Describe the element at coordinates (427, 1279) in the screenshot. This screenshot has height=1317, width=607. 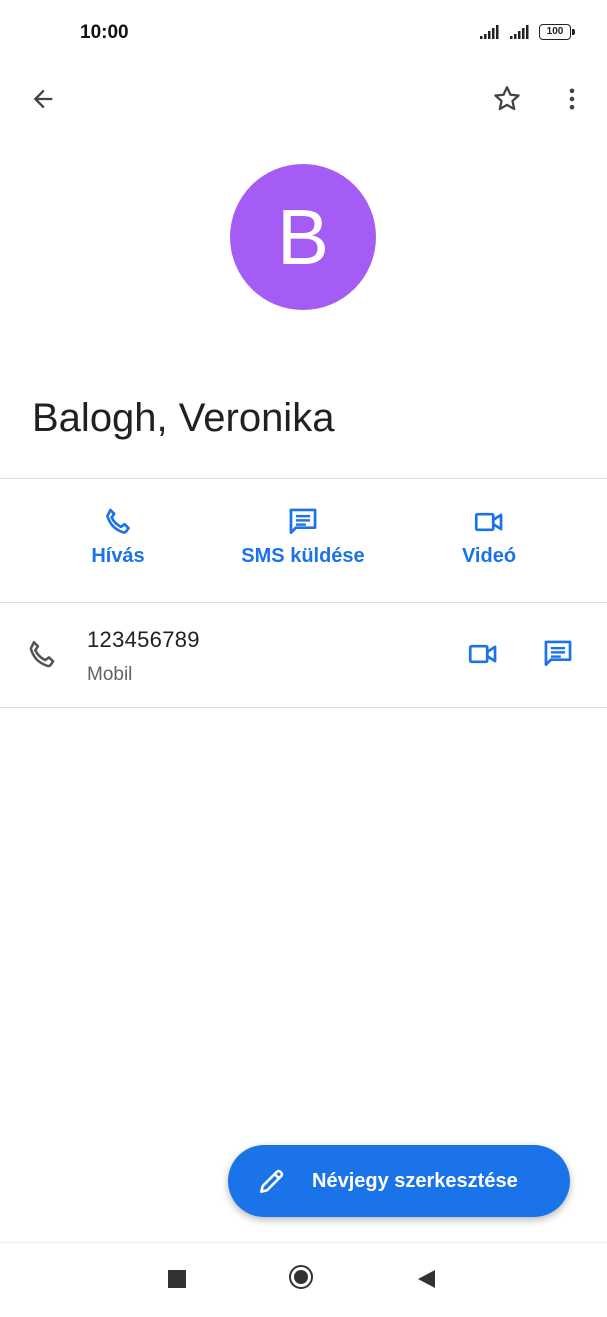
I see `back-nav-button` at that location.